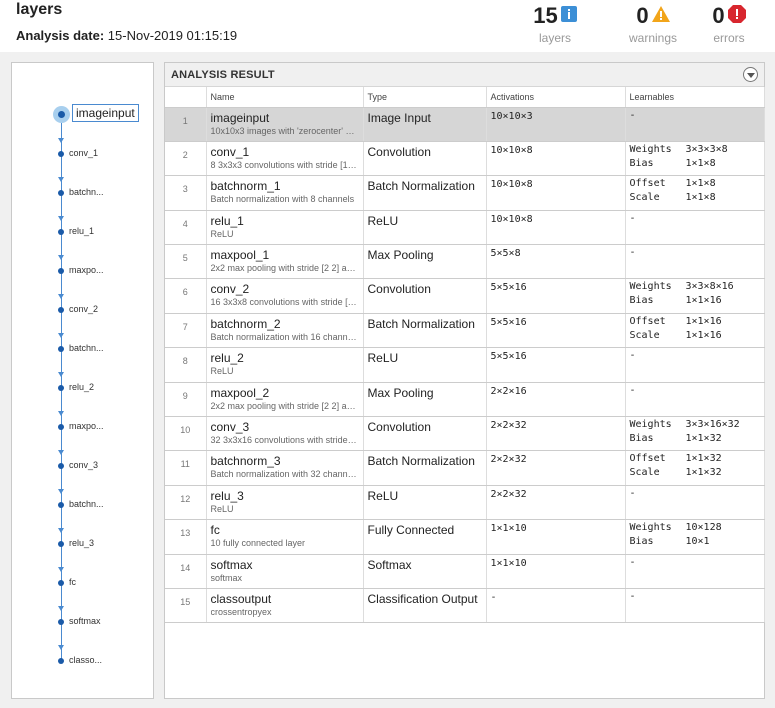 The width and height of the screenshot is (775, 708). What do you see at coordinates (82, 320) in the screenshot?
I see `graph-node: conv_2` at bounding box center [82, 320].